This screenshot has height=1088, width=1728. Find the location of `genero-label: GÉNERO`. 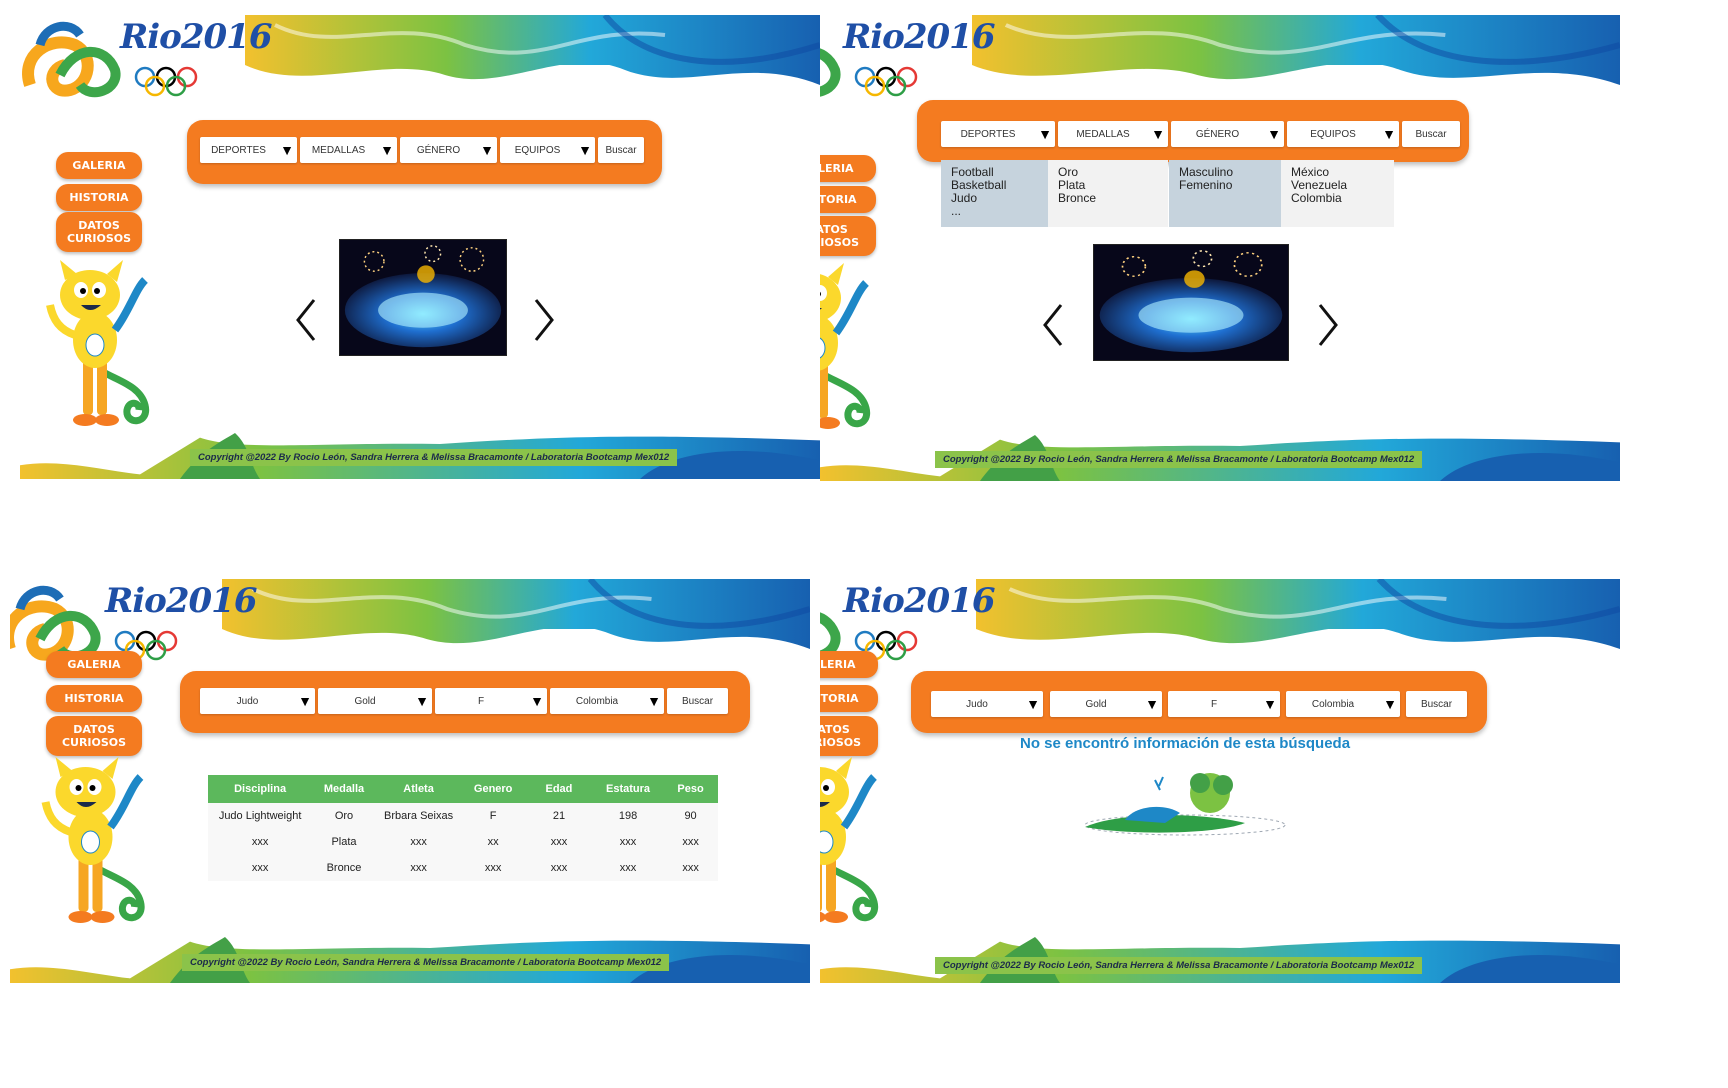

genero-label: GÉNERO is located at coordinates (438, 150).